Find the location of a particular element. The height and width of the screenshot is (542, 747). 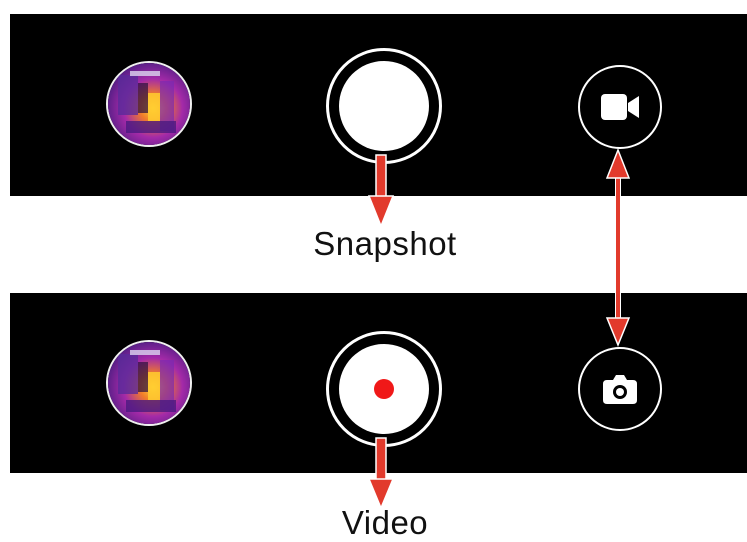

record-dot-icon is located at coordinates (384, 389).